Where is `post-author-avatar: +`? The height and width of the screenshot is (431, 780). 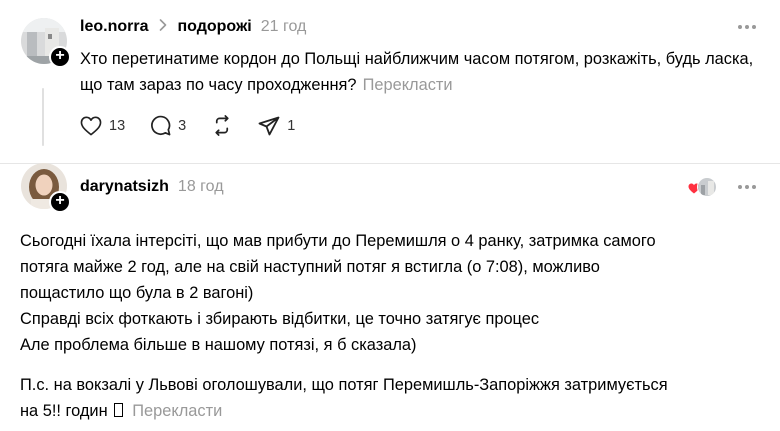
post-author-avatar: + is located at coordinates (46, 43).